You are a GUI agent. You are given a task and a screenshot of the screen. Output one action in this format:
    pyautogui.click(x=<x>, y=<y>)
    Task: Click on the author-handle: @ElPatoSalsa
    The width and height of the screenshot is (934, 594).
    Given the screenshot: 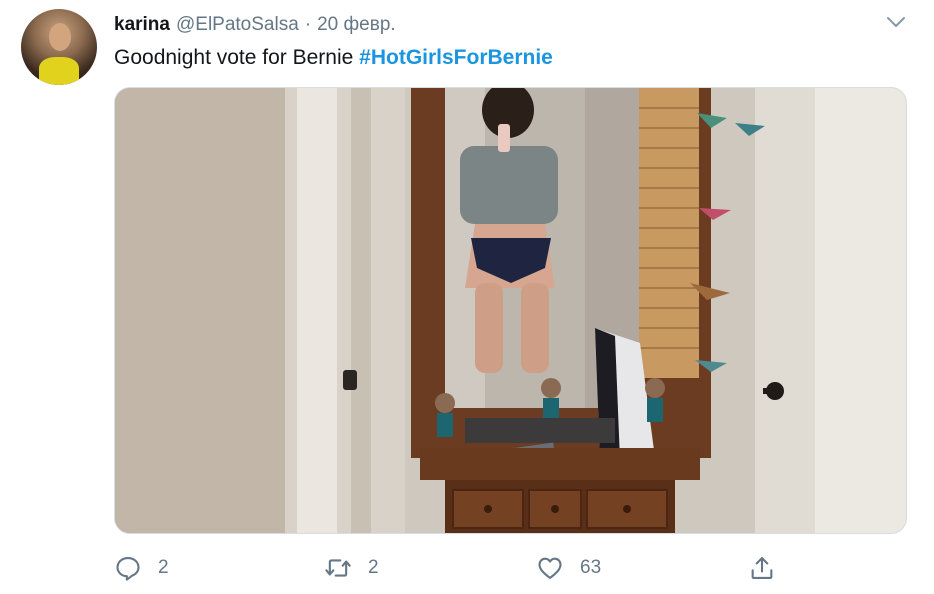 What is the action you would take?
    pyautogui.click(x=237, y=25)
    